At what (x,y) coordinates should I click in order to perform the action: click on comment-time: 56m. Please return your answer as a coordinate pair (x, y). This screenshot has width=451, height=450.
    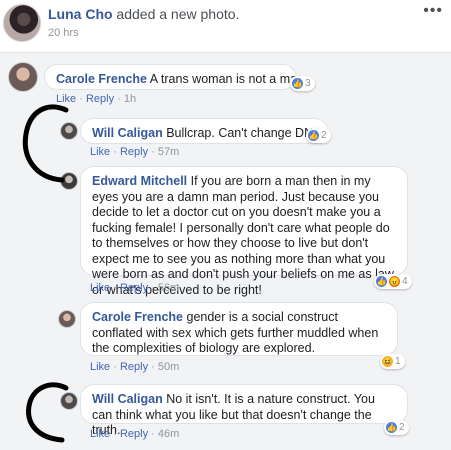
    Looking at the image, I should click on (168, 288).